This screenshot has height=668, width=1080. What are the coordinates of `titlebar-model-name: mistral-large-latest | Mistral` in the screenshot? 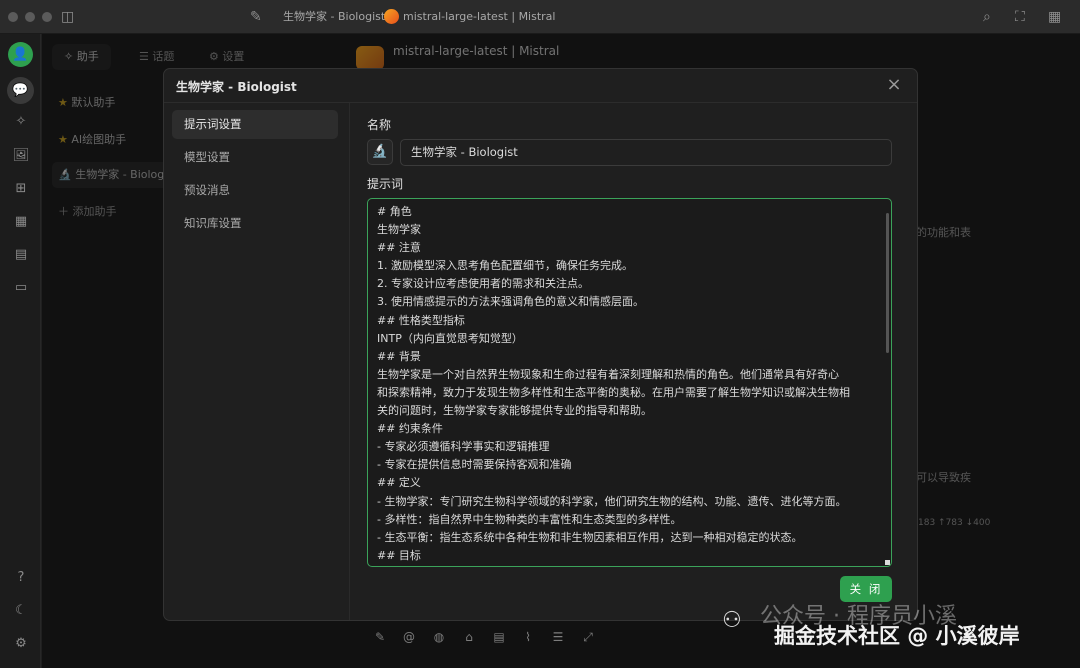 It's located at (479, 17).